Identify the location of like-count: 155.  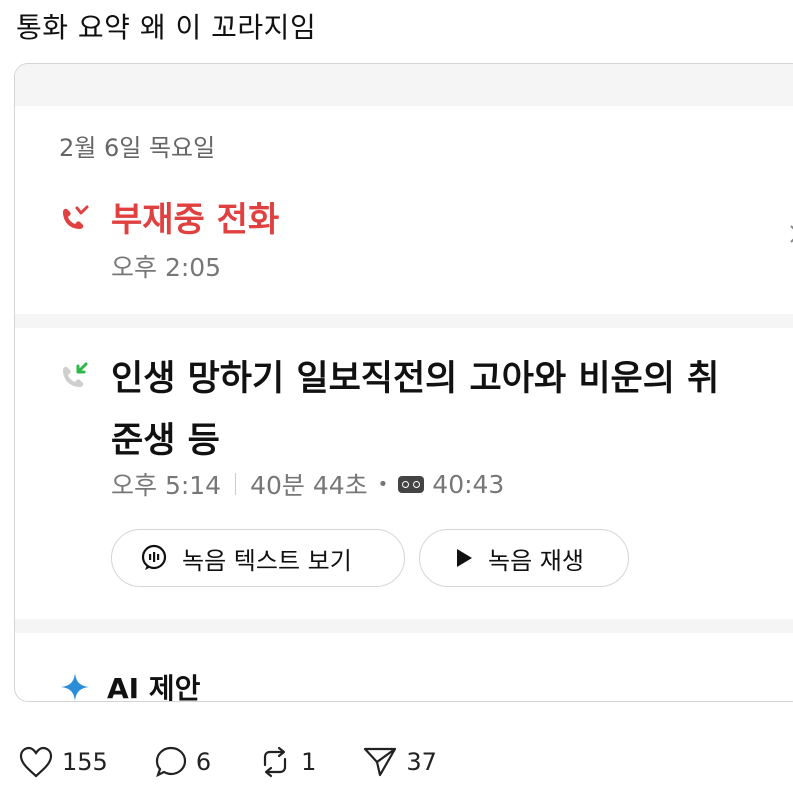
(85, 762).